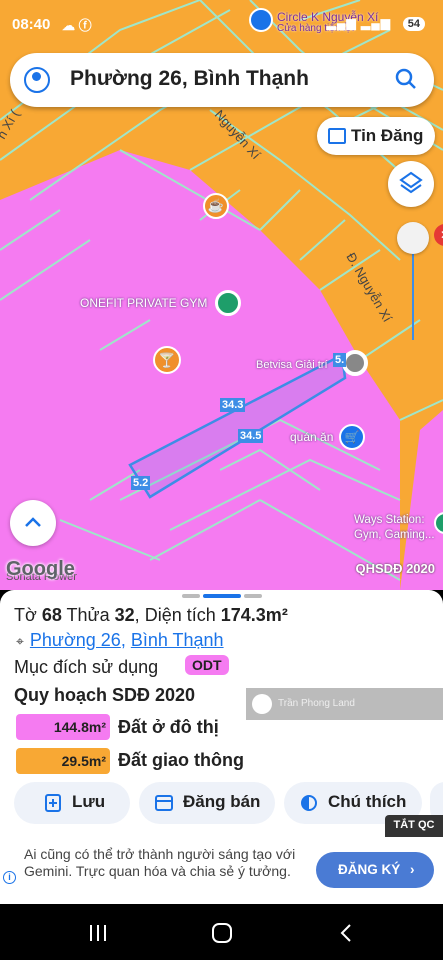  What do you see at coordinates (180, 615) in the screenshot?
I see `parcel-area-label: Diện tích` at bounding box center [180, 615].